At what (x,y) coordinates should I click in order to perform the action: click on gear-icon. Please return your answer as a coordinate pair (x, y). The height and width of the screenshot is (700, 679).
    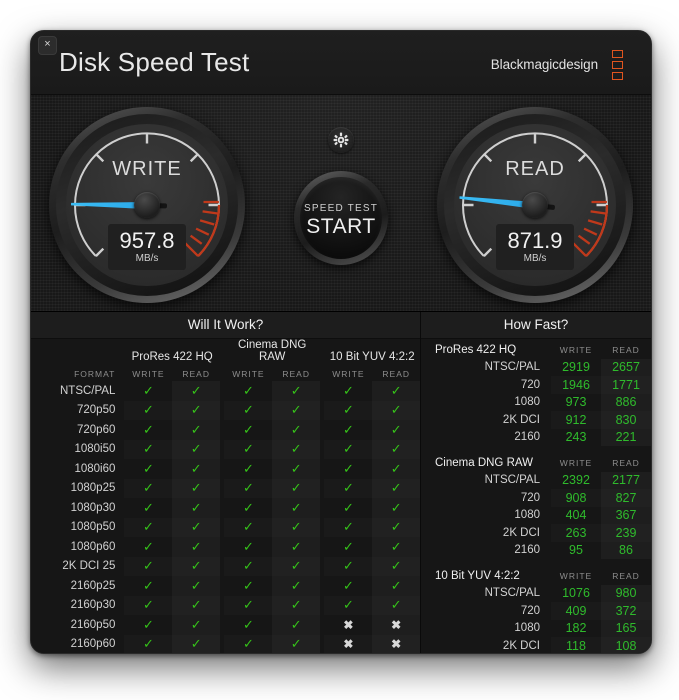
    Looking at the image, I should click on (341, 140).